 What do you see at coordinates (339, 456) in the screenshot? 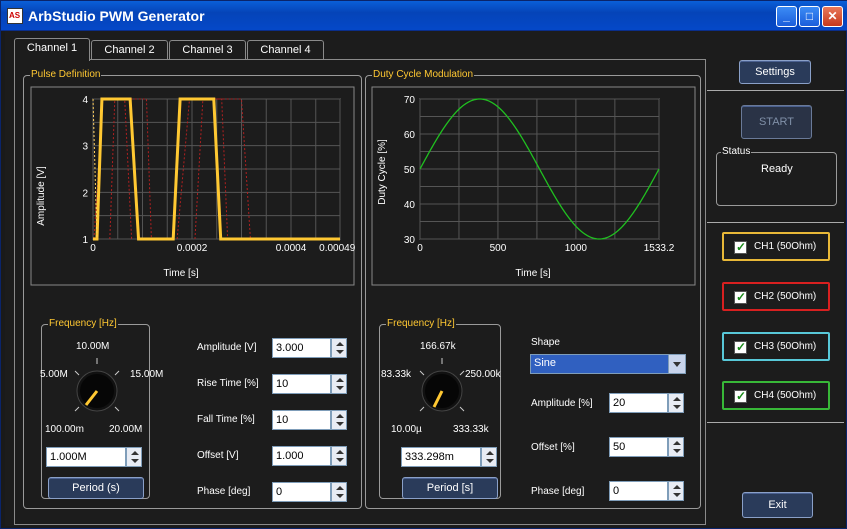
I see `pulse-offset-spinner` at bounding box center [339, 456].